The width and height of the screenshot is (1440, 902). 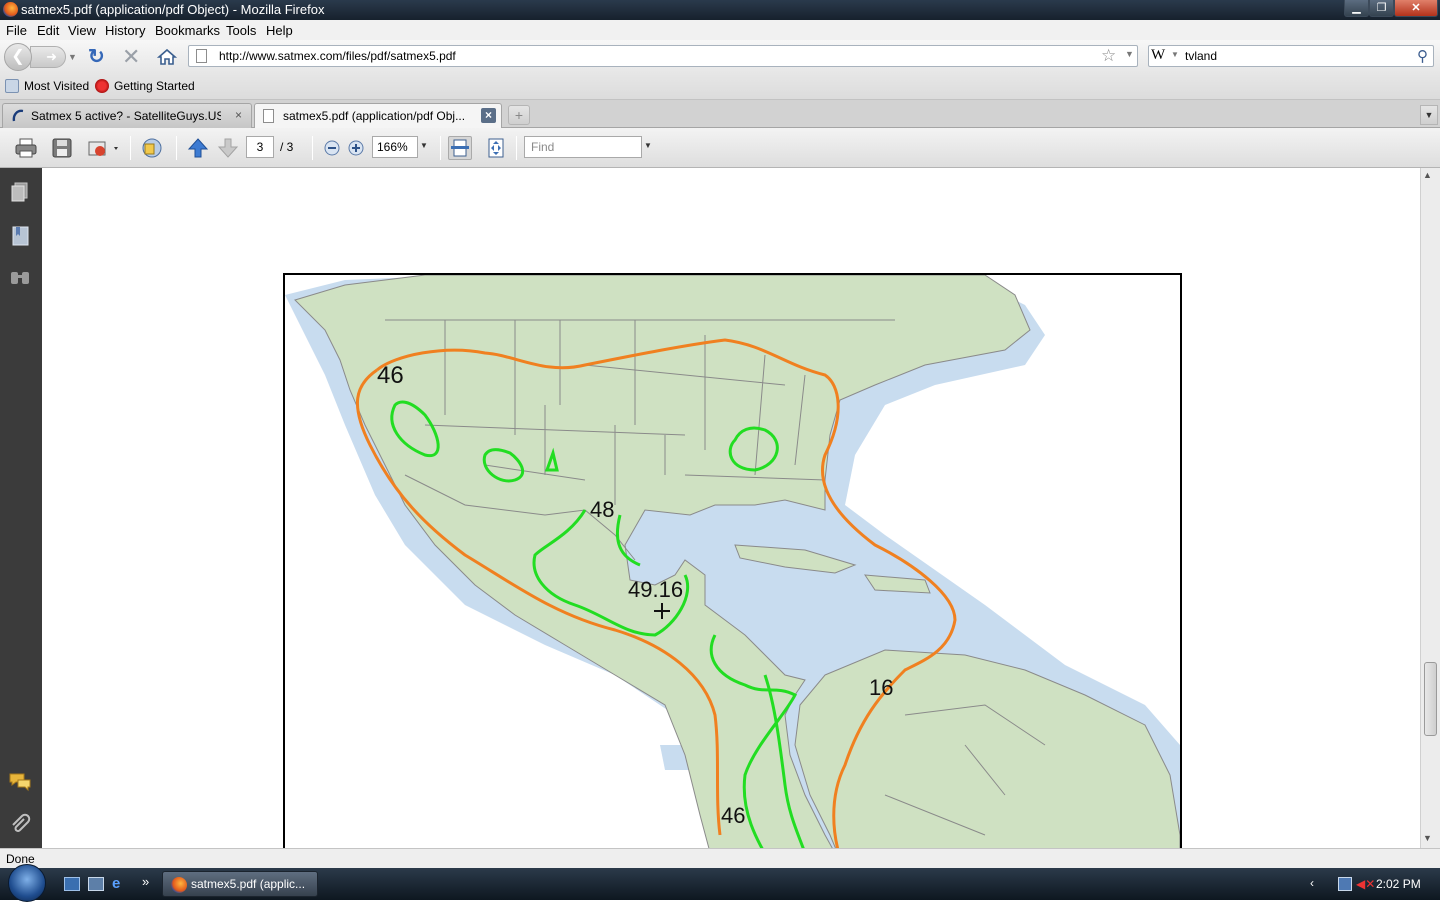 I want to click on getting-started-icon, so click(x=102, y=86).